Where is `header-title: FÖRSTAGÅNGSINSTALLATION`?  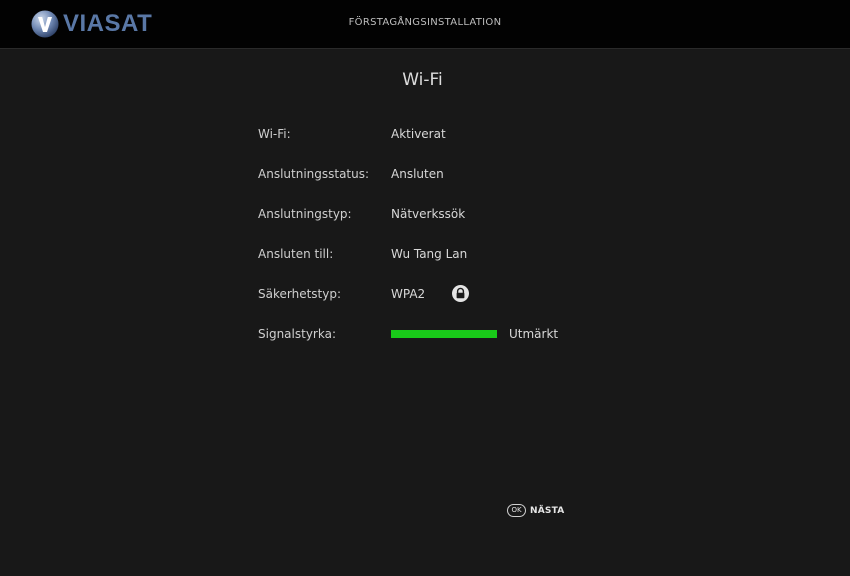
header-title: FÖRSTAGÅNGSINSTALLATION is located at coordinates (425, 22).